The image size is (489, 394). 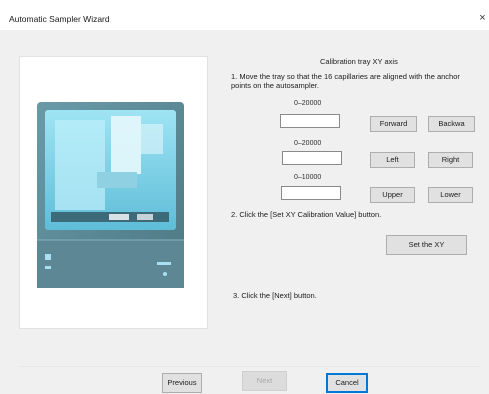 I want to click on instrument-image, so click(x=110, y=195).